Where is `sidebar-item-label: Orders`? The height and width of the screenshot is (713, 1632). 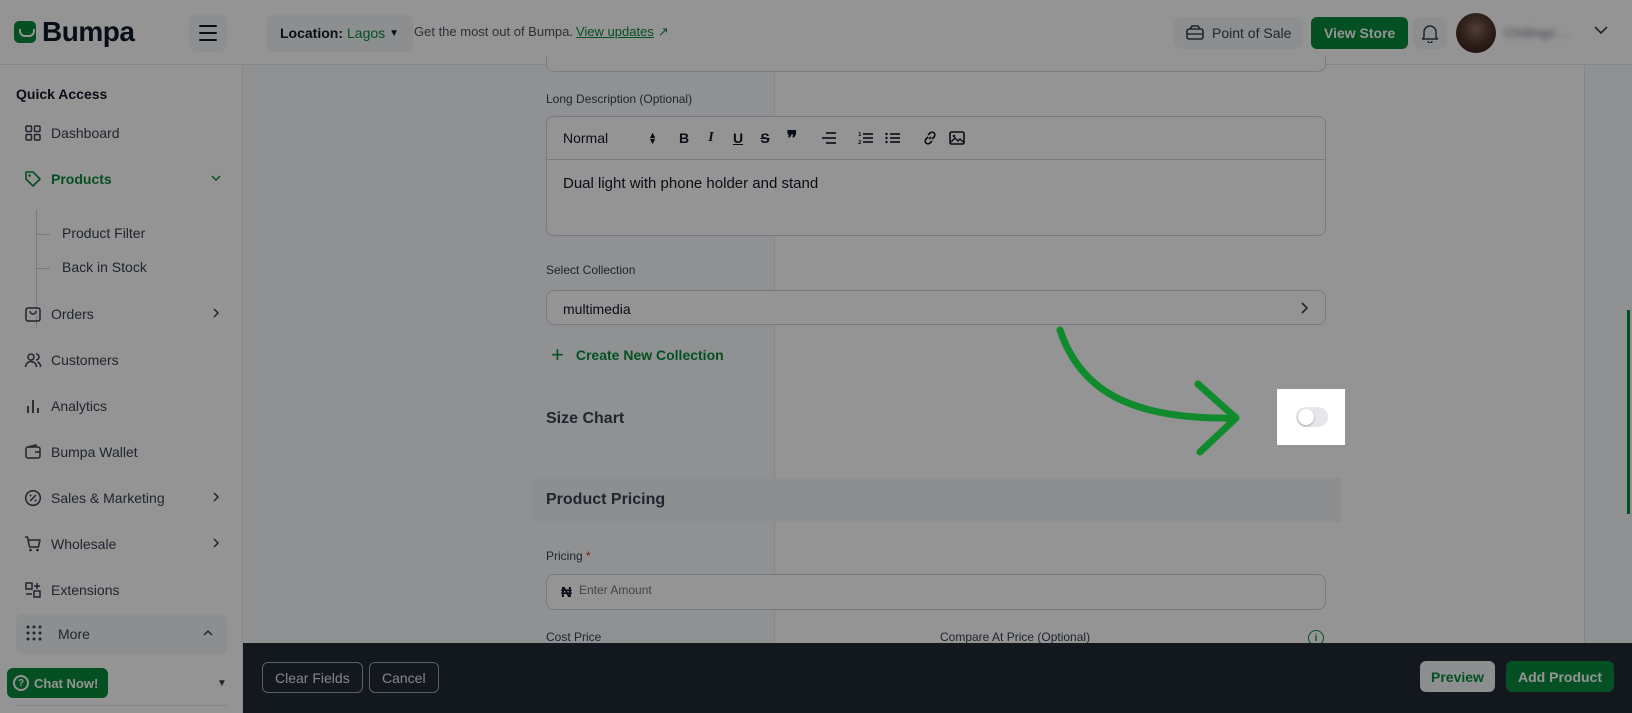
sidebar-item-label: Orders is located at coordinates (72, 314).